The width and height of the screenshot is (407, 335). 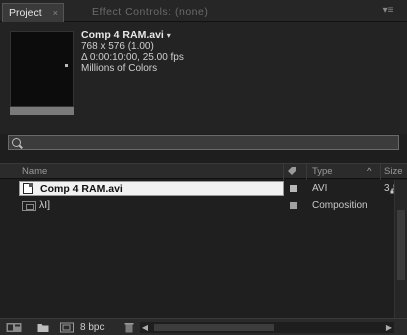 What do you see at coordinates (42, 69) in the screenshot?
I see `footage-thumbnail` at bounding box center [42, 69].